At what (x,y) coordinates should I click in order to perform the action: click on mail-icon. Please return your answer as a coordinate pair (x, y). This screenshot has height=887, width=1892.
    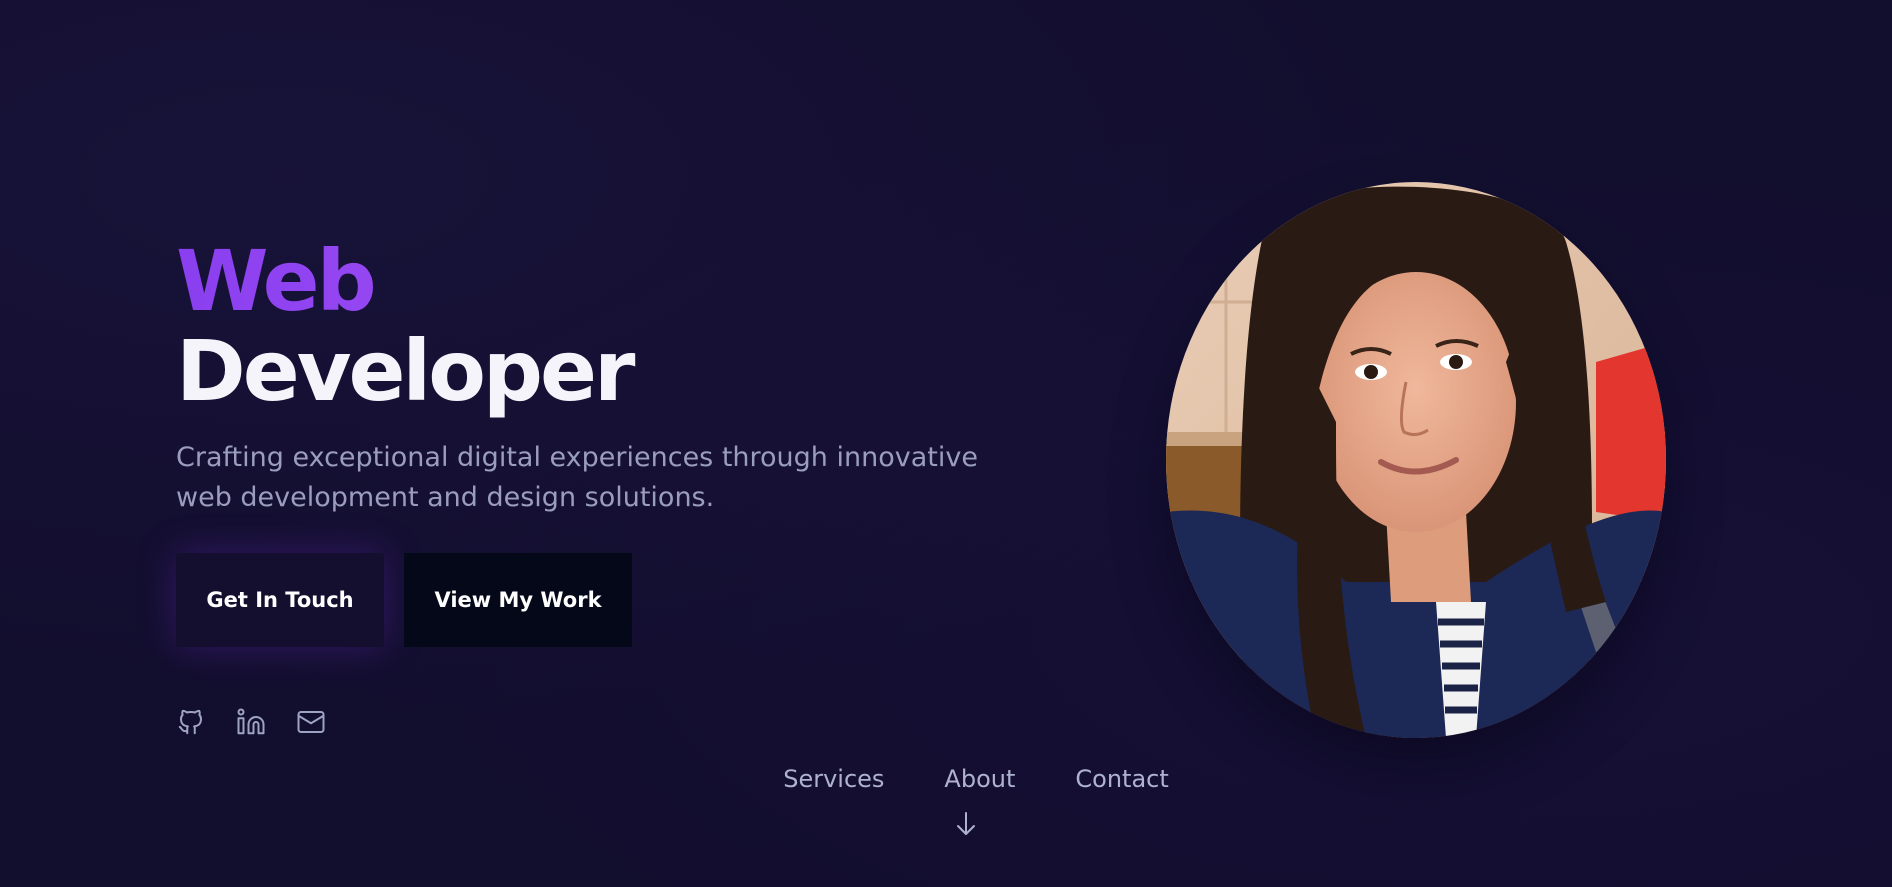
    Looking at the image, I should click on (311, 722).